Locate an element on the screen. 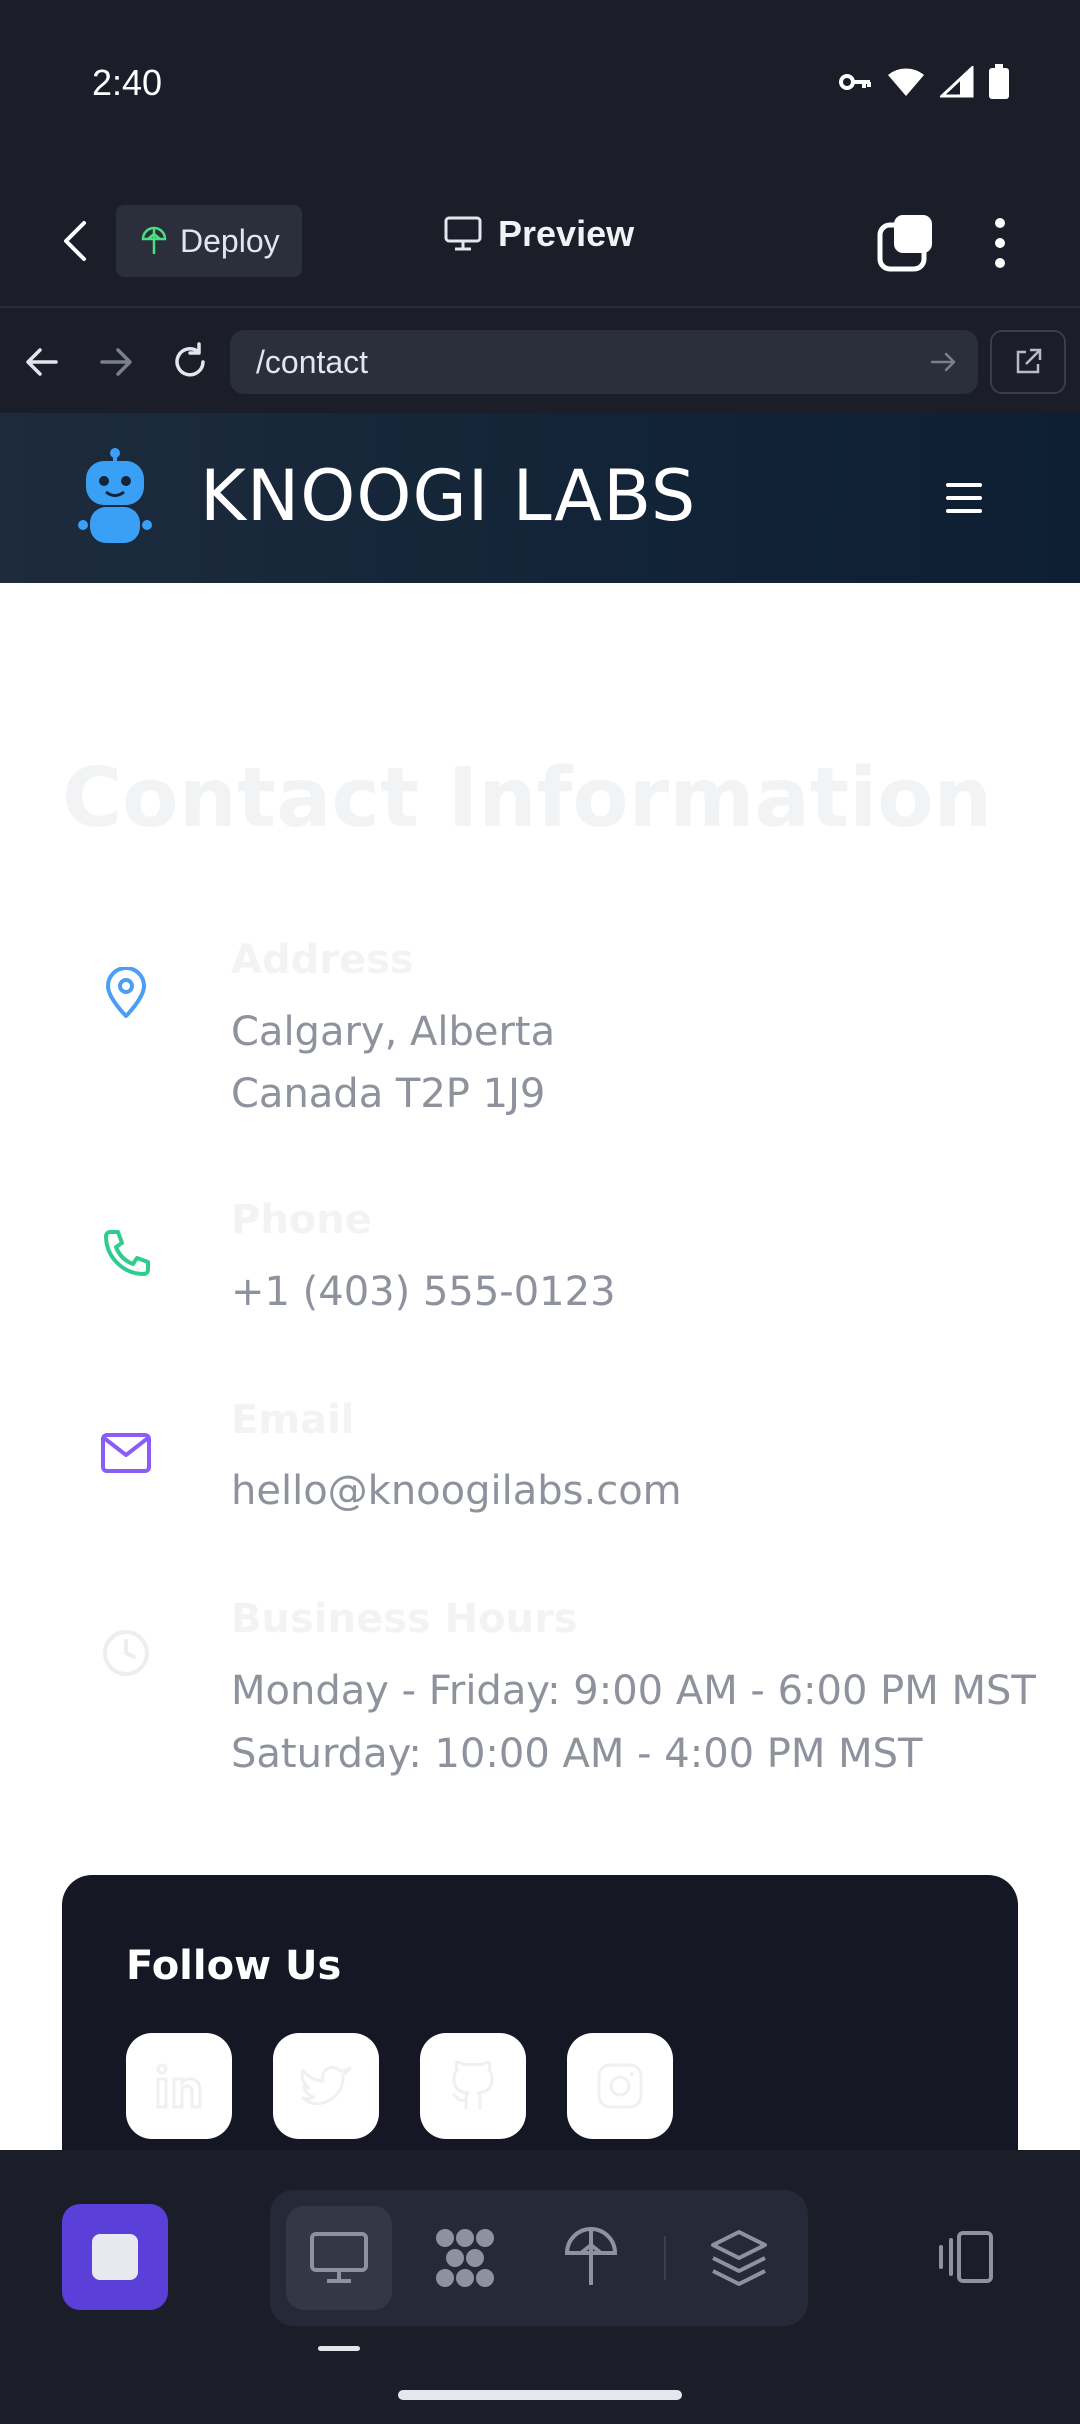  follow-us-card: Follow Us is located at coordinates (540, 2012).